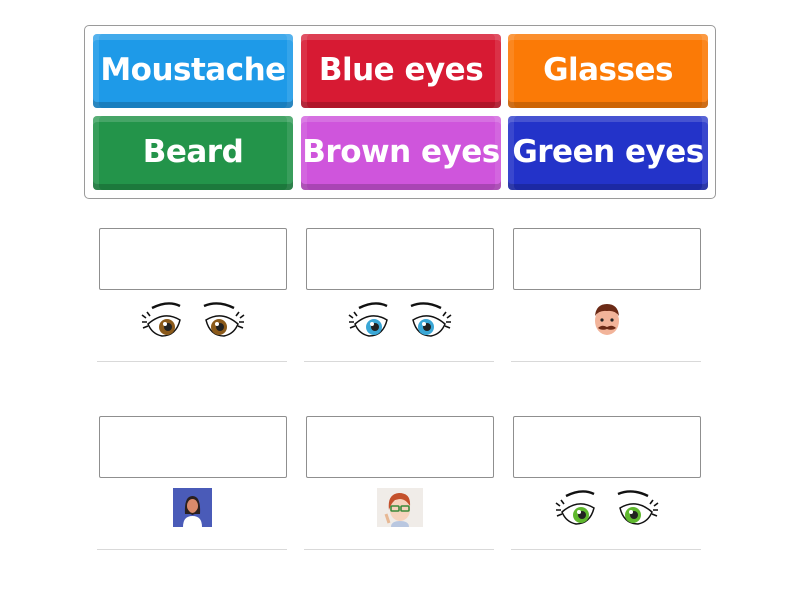  I want to click on tile-label: Glasses, so click(608, 70).